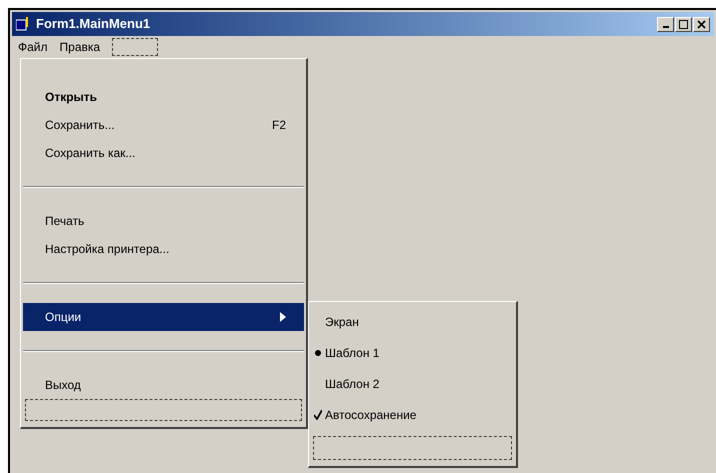  Describe the element at coordinates (163, 221) in the screenshot. I see `menu-item: Печать` at that location.